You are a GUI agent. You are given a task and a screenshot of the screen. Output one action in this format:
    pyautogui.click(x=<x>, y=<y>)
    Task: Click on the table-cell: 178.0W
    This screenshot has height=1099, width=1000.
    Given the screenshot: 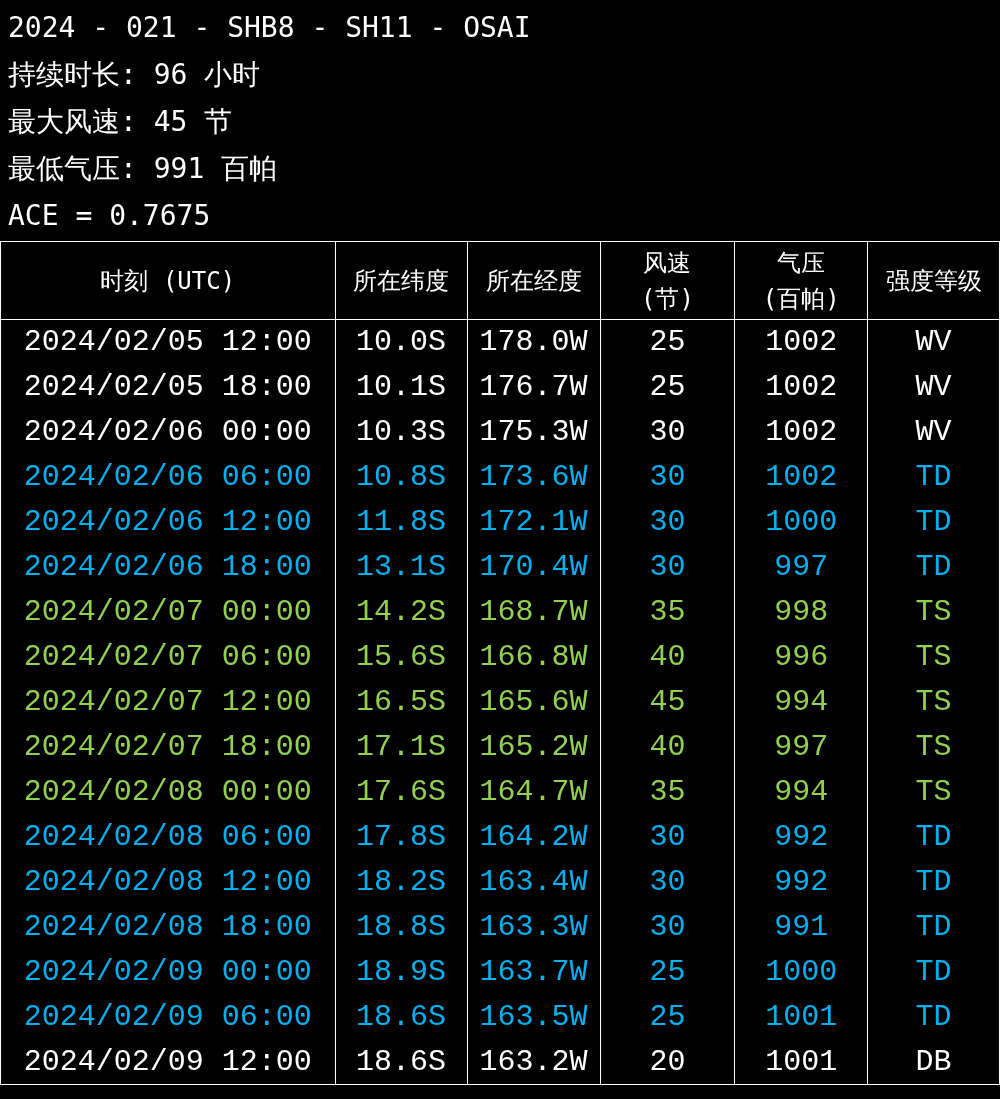 What is the action you would take?
    pyautogui.click(x=533, y=342)
    